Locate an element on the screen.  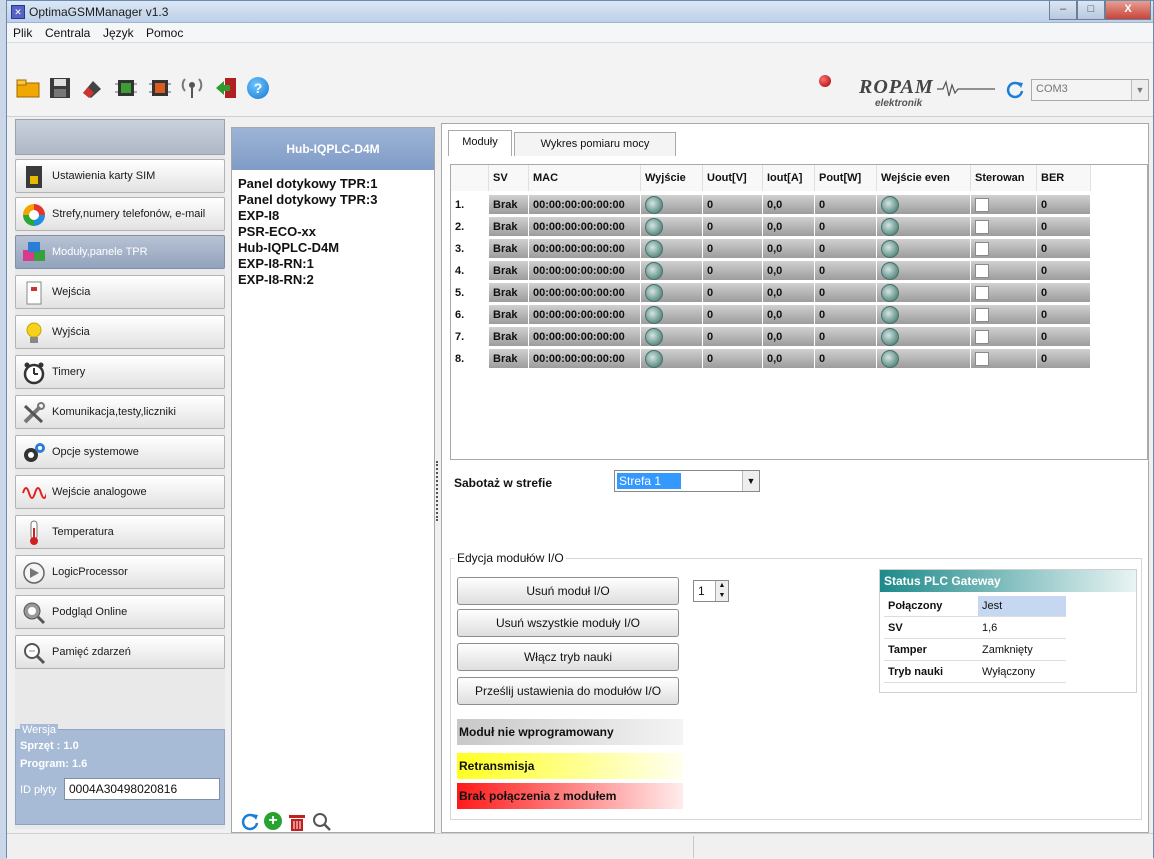
grid-cell-ber: 0 is located at coordinates (1064, 249).